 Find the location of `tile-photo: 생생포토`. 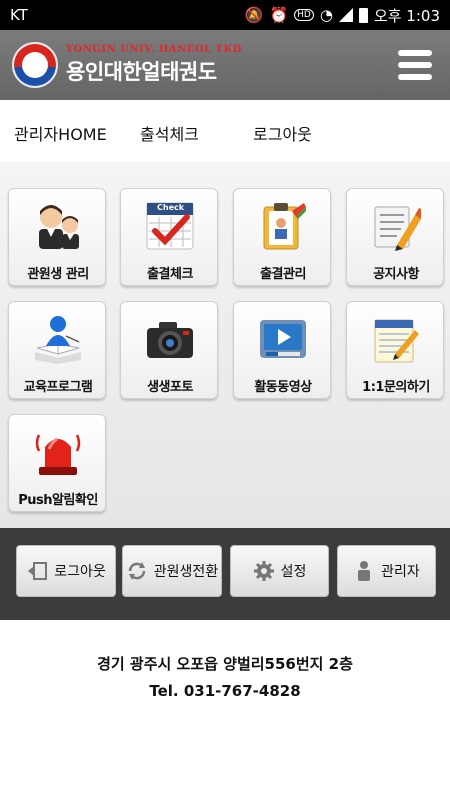

tile-photo: 생생포토 is located at coordinates (169, 350).